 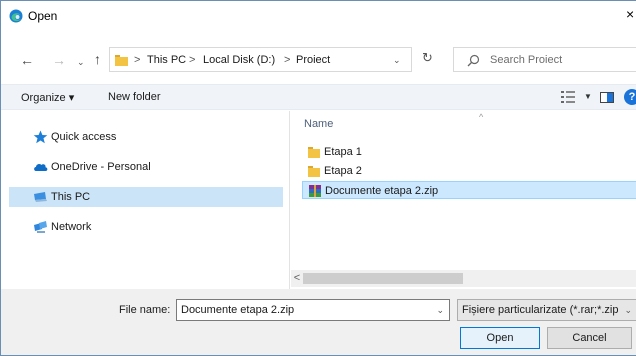 I want to click on nav-item-onedrive: OneDrive - Personal, so click(x=146, y=167).